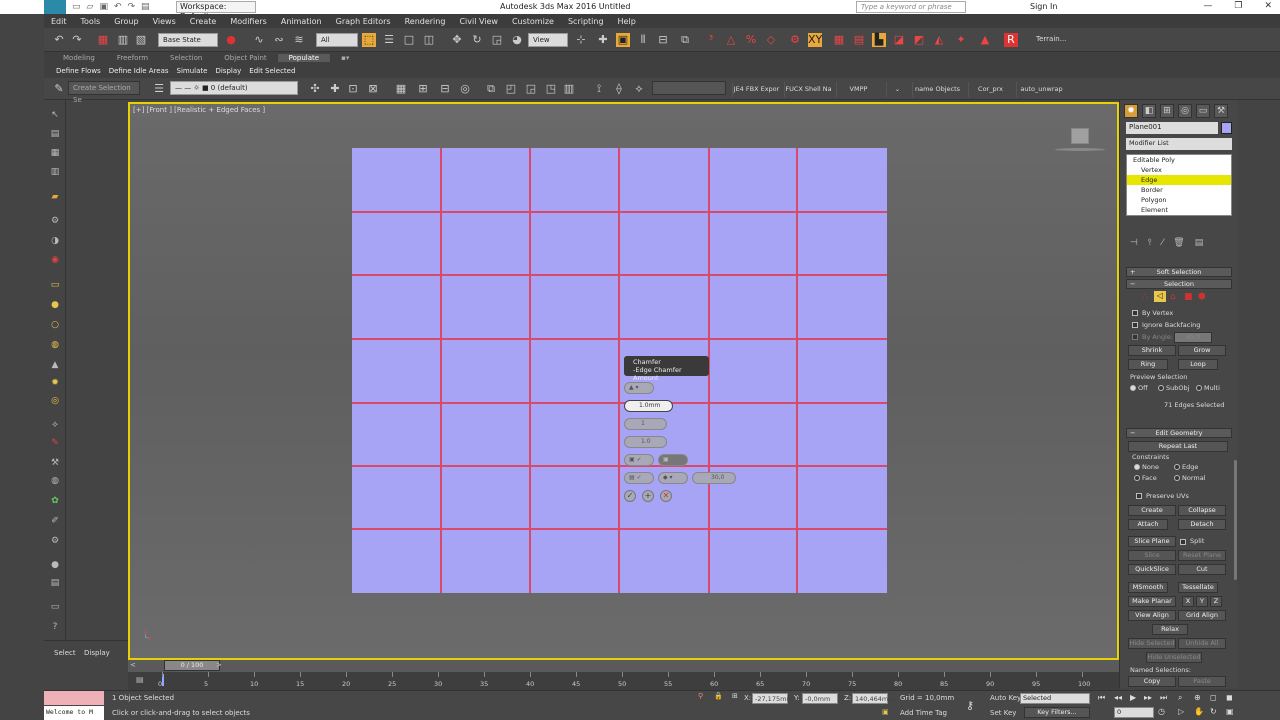 The height and width of the screenshot is (720, 1280). What do you see at coordinates (1238, 6) in the screenshot?
I see `maximize-button: ❐` at bounding box center [1238, 6].